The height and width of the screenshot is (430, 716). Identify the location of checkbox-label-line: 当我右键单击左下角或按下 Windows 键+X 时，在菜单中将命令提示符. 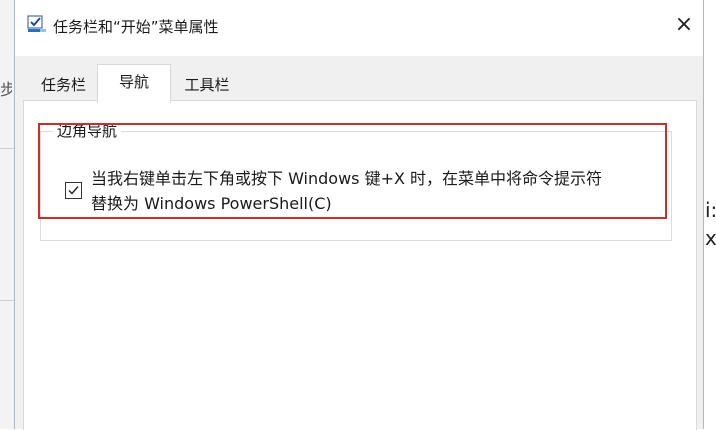
(347, 178).